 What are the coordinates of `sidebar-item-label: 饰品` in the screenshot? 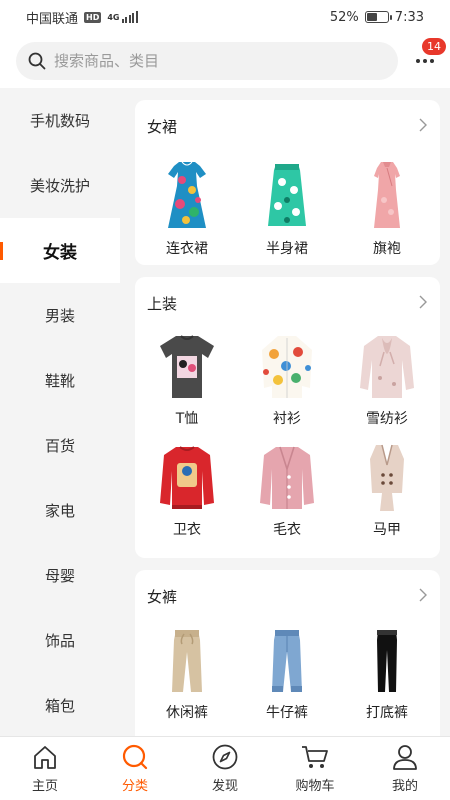 It's located at (59, 641).